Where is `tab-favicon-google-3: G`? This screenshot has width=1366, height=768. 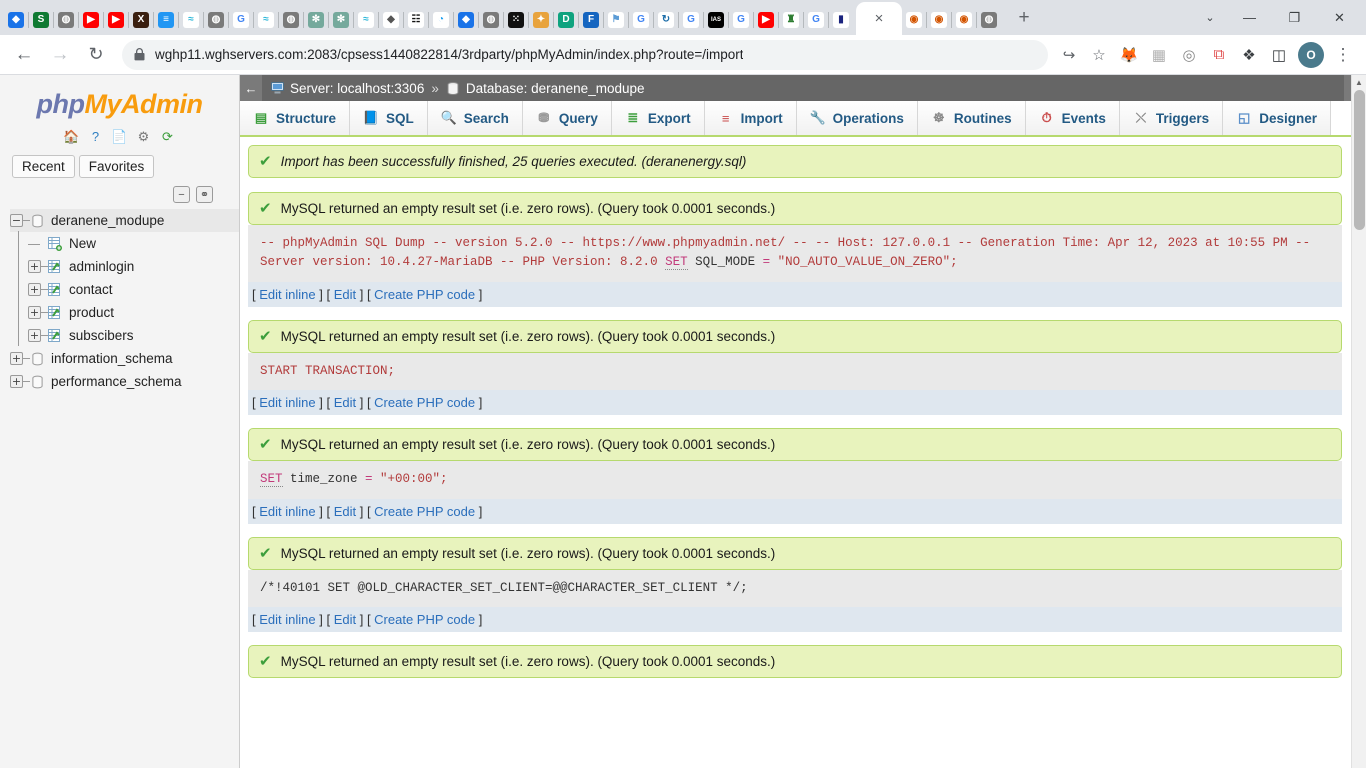 tab-favicon-google-3: G is located at coordinates (691, 20).